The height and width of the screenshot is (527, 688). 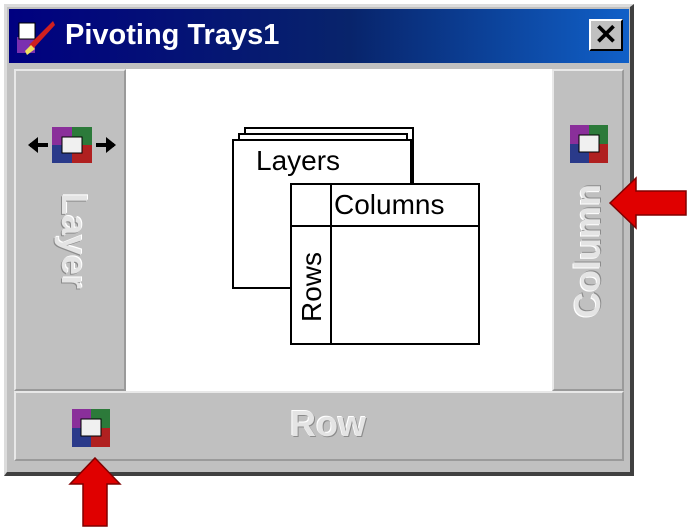 What do you see at coordinates (587, 251) in the screenshot?
I see `column-tray-label: Column` at bounding box center [587, 251].